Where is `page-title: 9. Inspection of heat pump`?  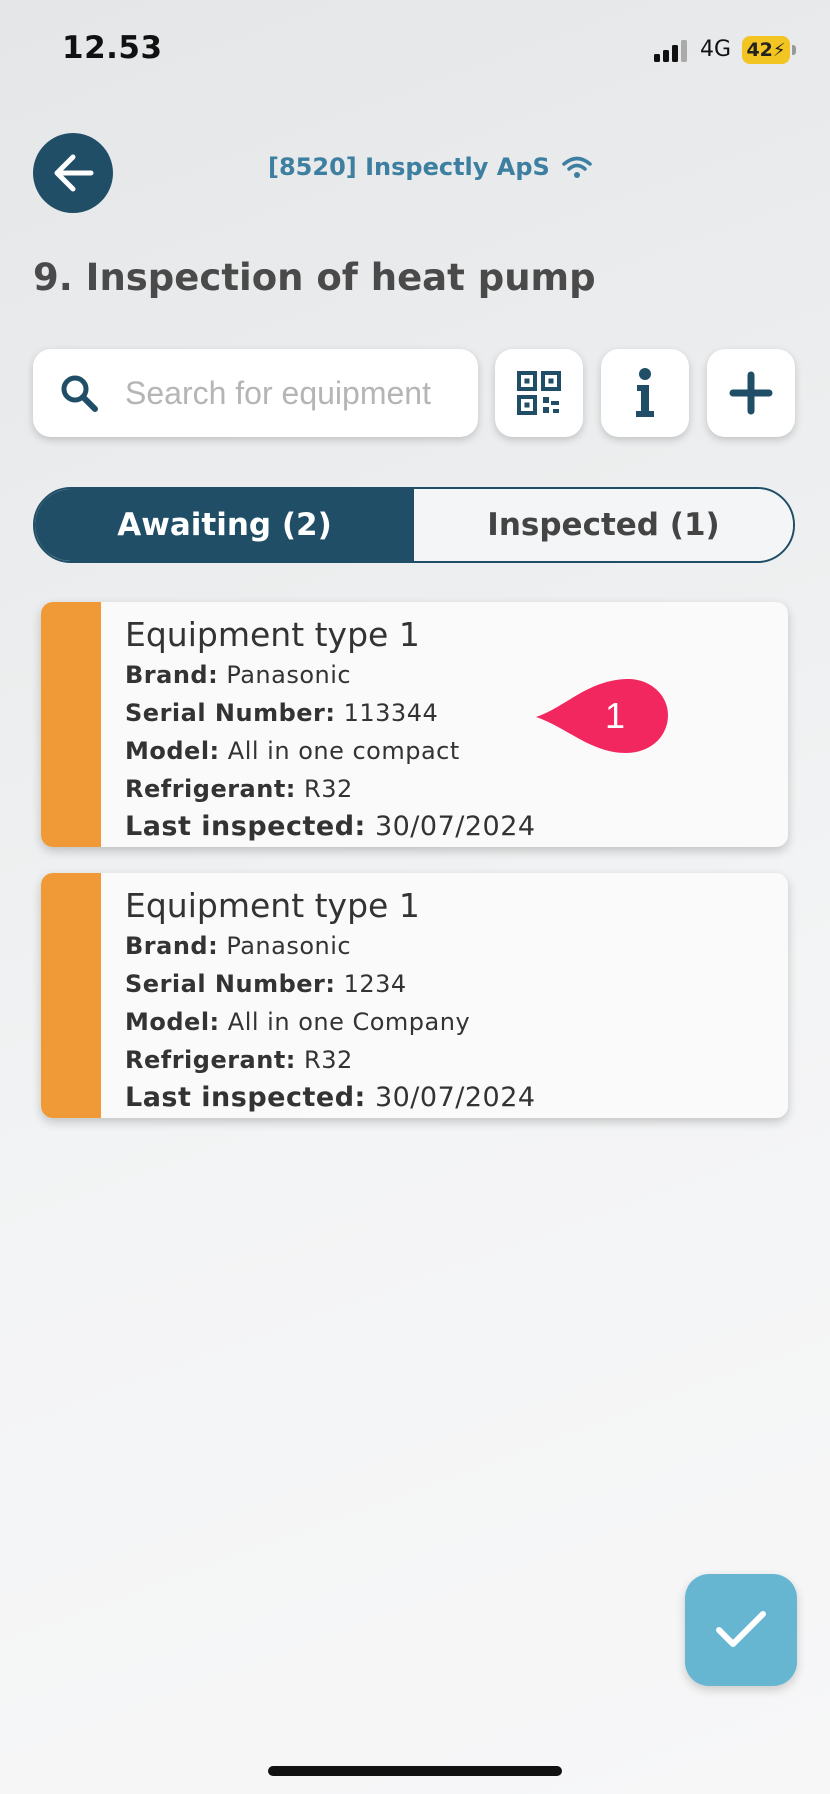 page-title: 9. Inspection of heat pump is located at coordinates (314, 277).